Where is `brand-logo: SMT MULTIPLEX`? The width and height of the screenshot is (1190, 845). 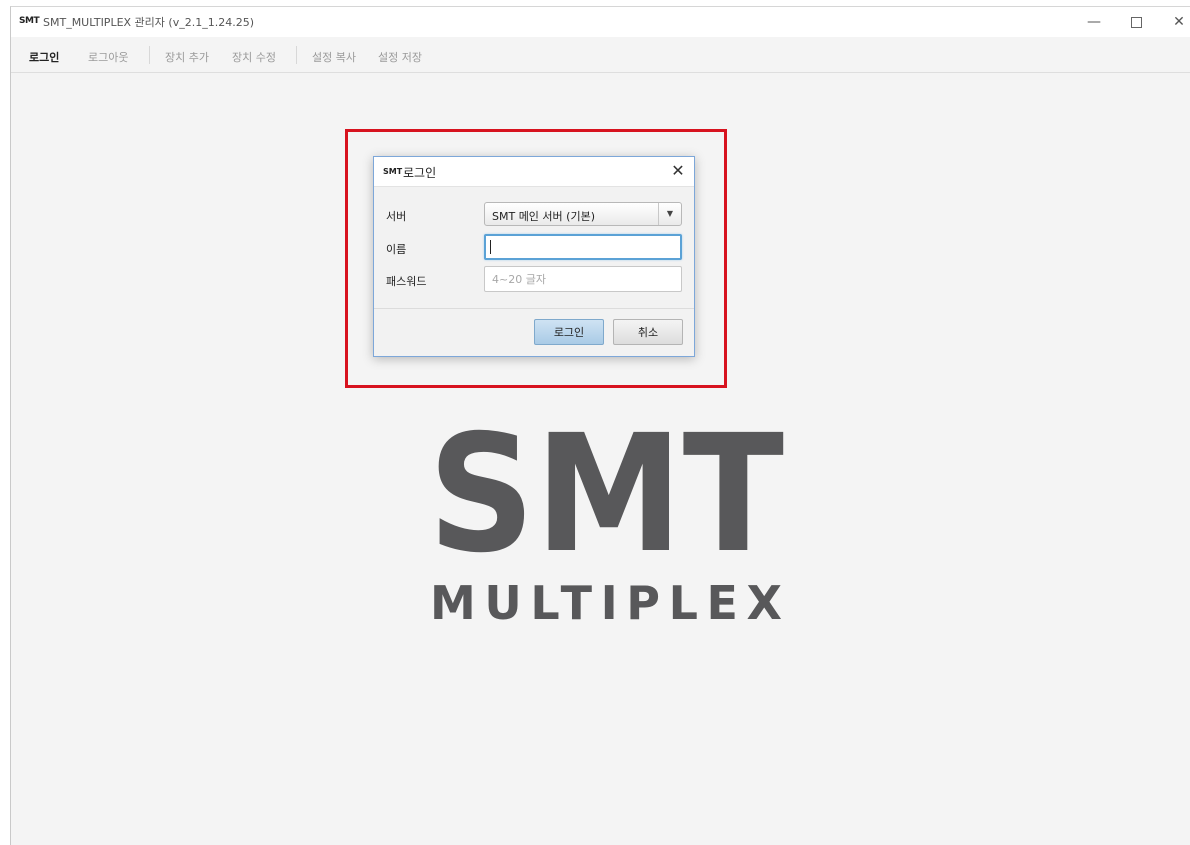
brand-logo: SMT MULTIPLEX is located at coordinates (606, 516).